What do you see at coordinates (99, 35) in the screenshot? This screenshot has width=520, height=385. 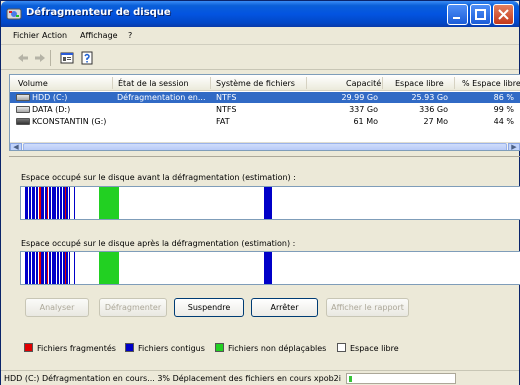 I see `menu-affichage: Affichage` at bounding box center [99, 35].